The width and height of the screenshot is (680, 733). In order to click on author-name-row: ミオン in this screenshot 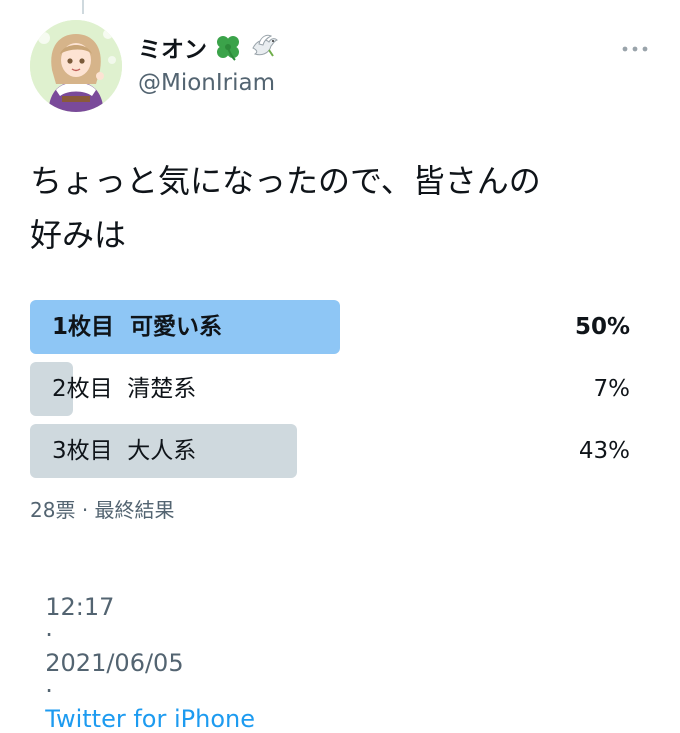, I will do `click(208, 47)`.